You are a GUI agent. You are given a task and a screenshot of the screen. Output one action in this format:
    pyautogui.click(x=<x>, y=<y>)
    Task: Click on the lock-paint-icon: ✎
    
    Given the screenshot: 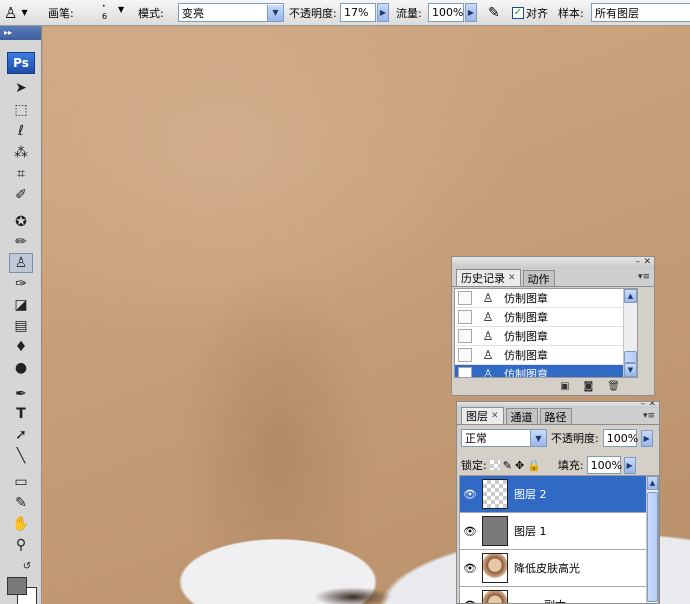 What is the action you would take?
    pyautogui.click(x=507, y=465)
    